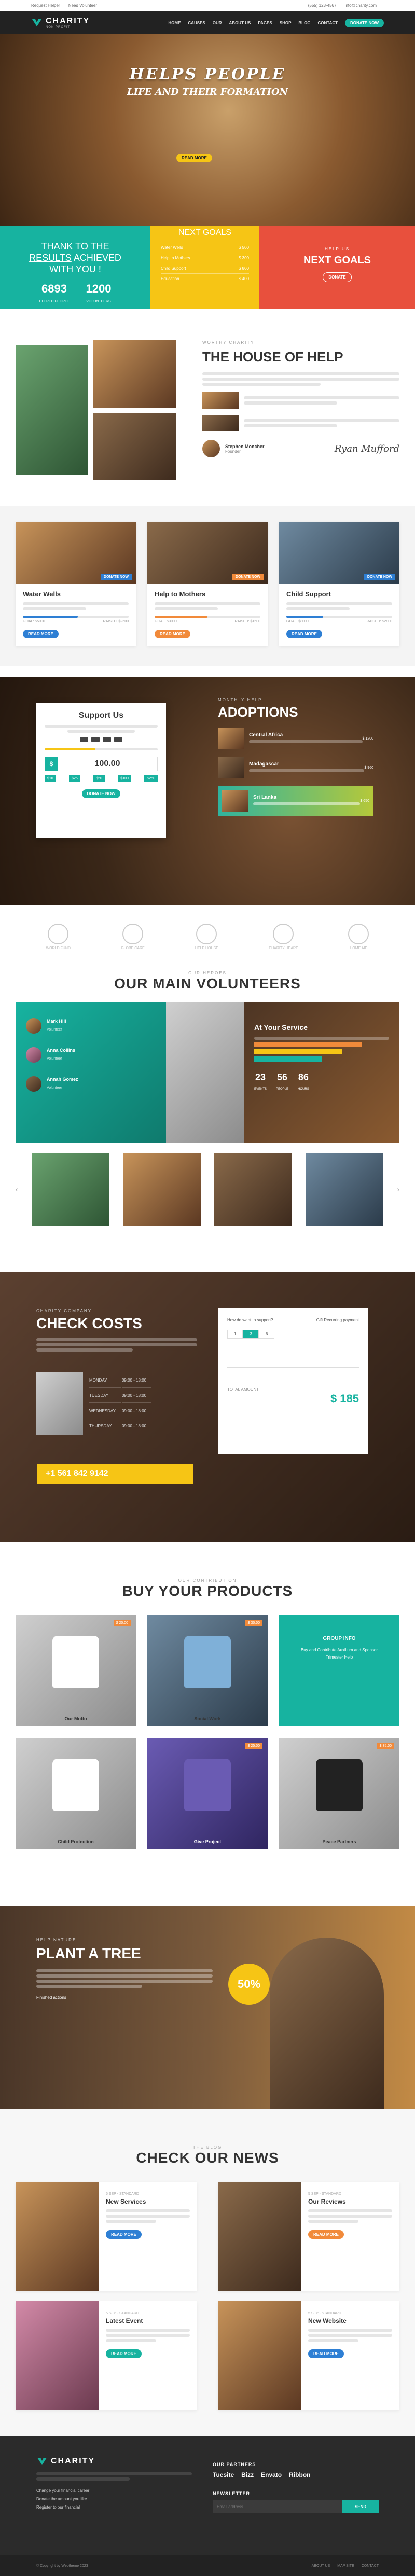  I want to click on bottom-link: ABOUT US, so click(321, 2566).